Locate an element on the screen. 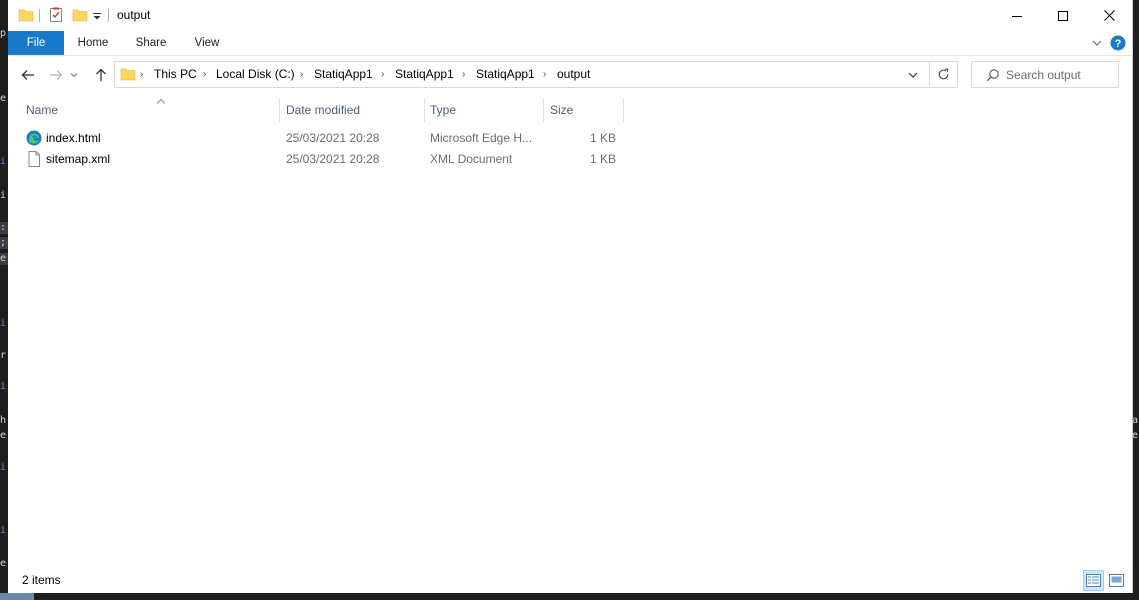 This screenshot has height=600, width=1139. large-icons-view-icon is located at coordinates (1116, 580).